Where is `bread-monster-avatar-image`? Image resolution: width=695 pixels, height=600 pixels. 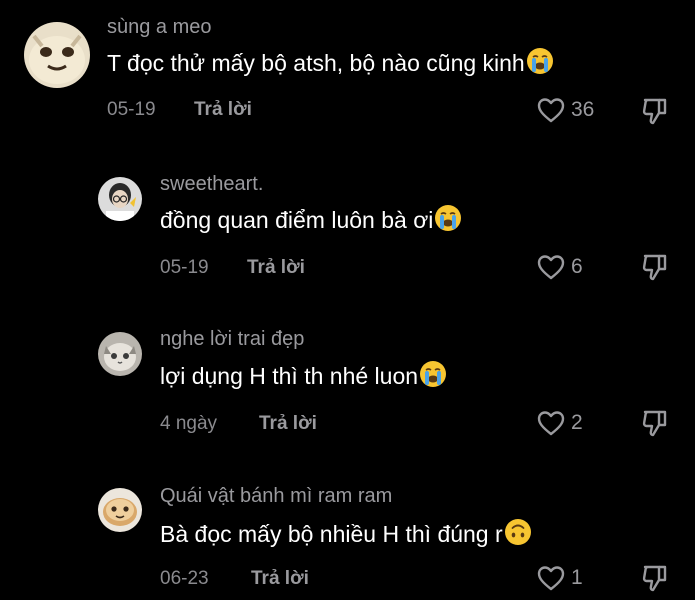 bread-monster-avatar-image is located at coordinates (120, 510).